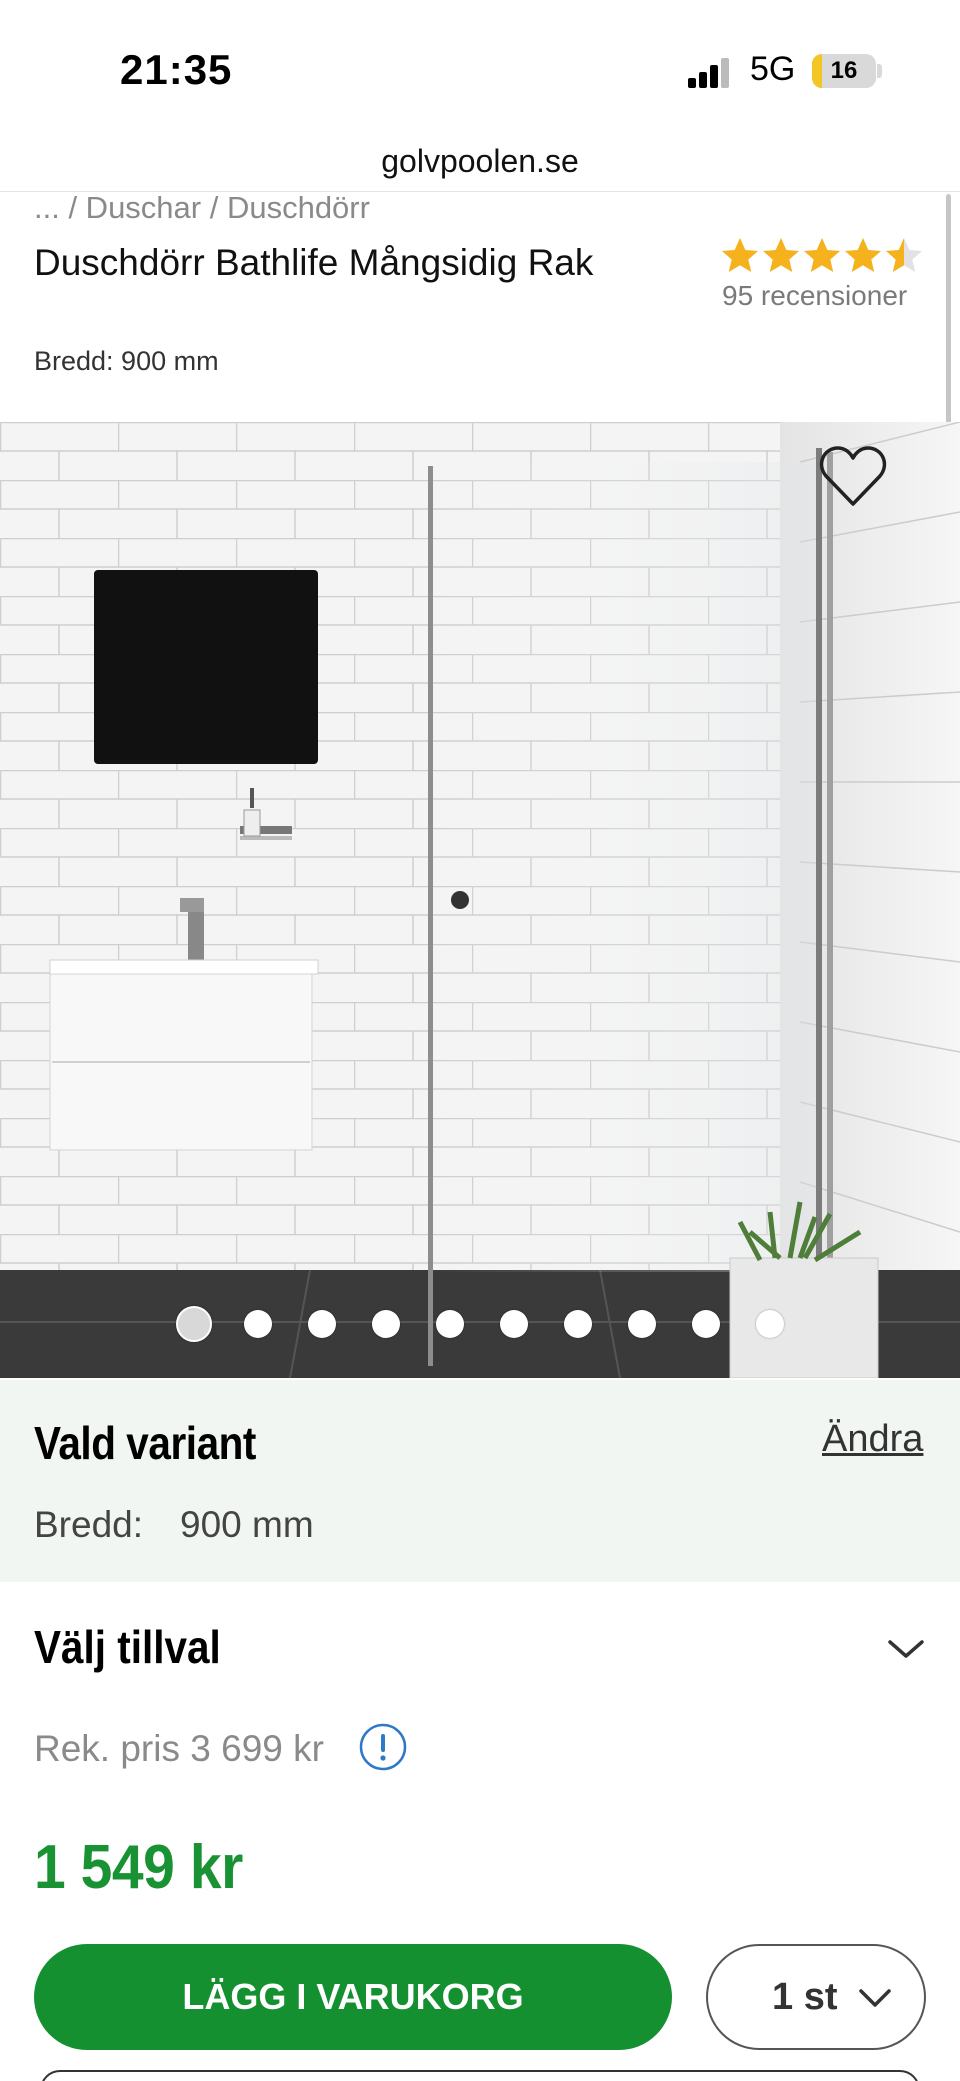 Image resolution: width=960 pixels, height=2081 pixels. Describe the element at coordinates (853, 477) in the screenshot. I see `favorite-heart-icon` at that location.